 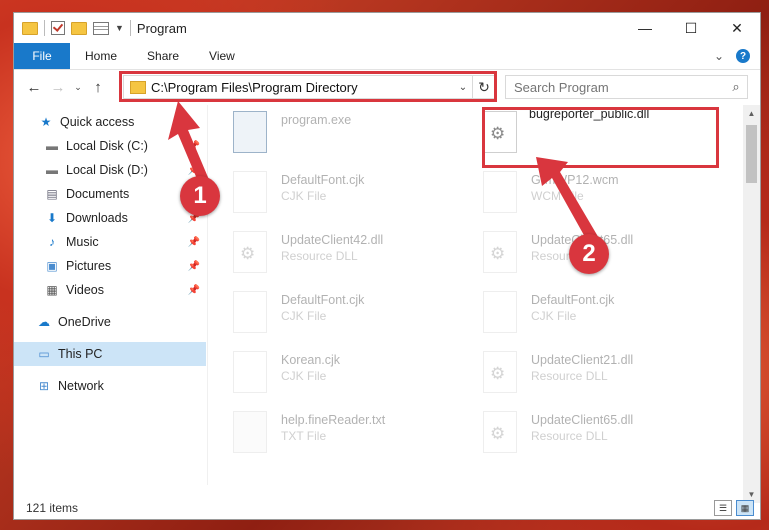 I want to click on arrow-to-dll-file, so click(x=568, y=201).